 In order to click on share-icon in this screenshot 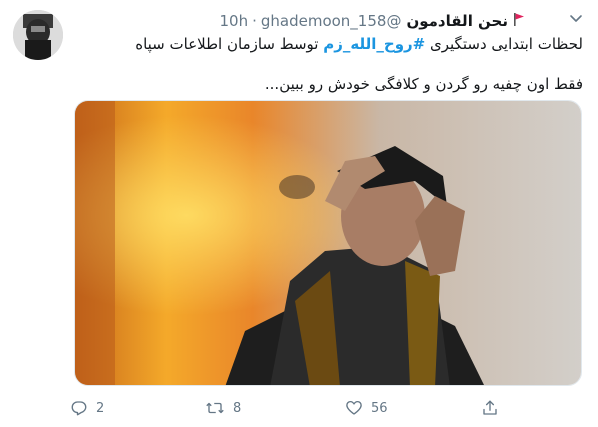, I will do `click(490, 408)`.